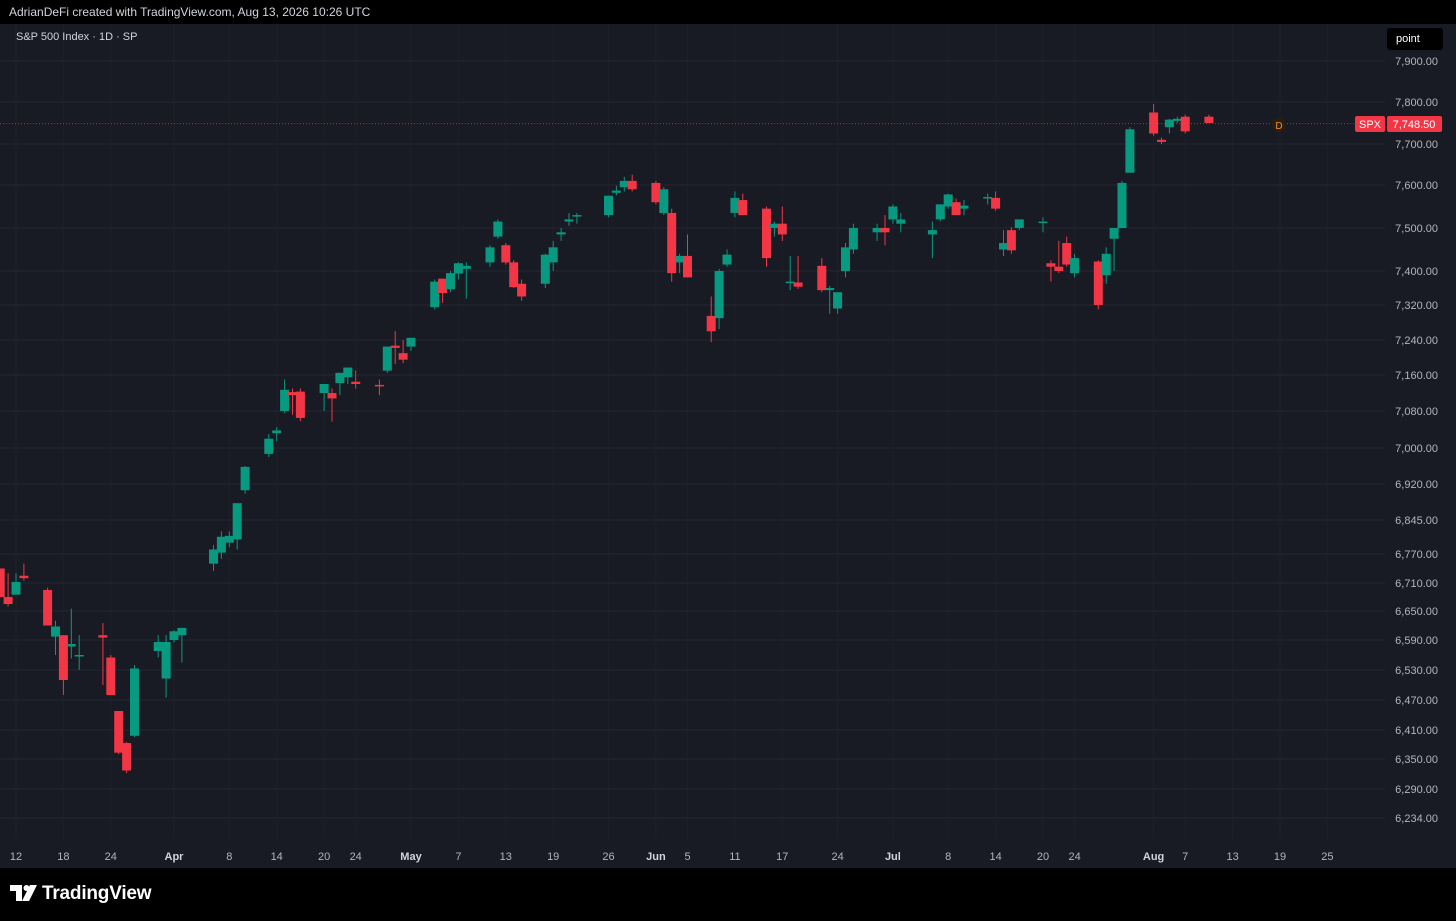 This screenshot has width=1456, height=921. What do you see at coordinates (1074, 857) in the screenshot?
I see `time-axis-label: 24` at bounding box center [1074, 857].